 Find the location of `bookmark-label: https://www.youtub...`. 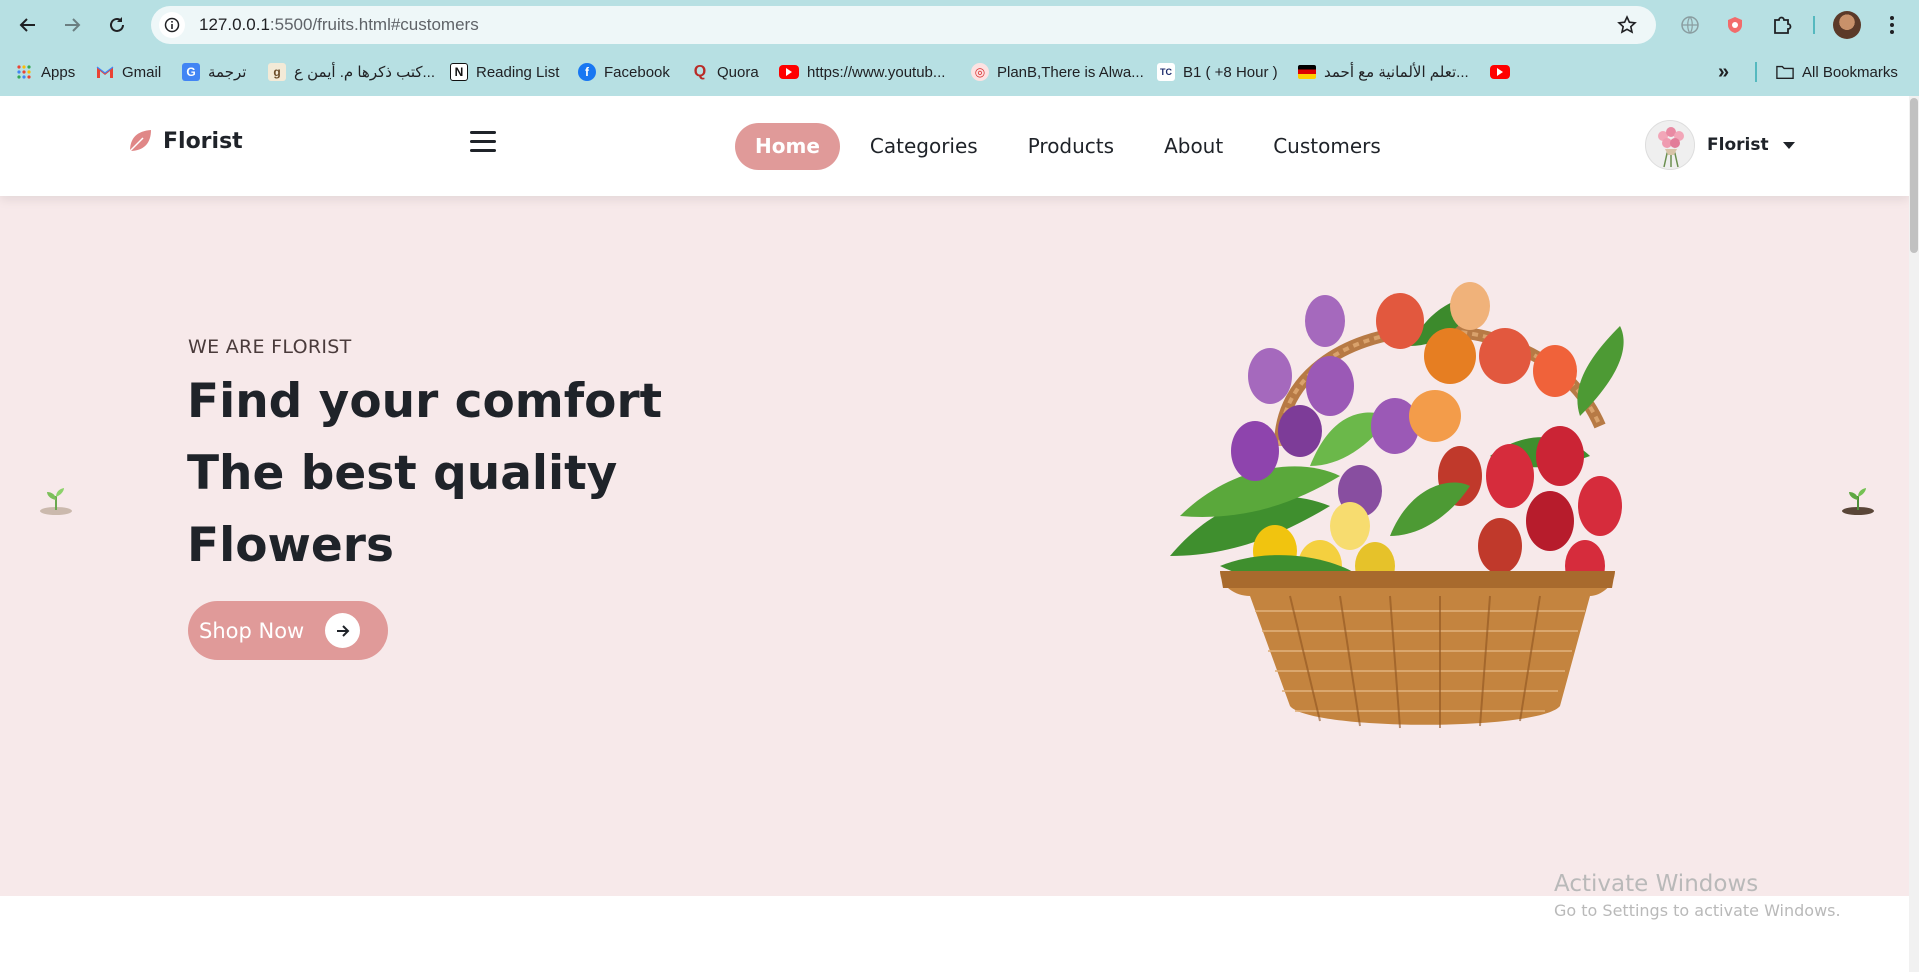

bookmark-label: https://www.youtub... is located at coordinates (876, 72).